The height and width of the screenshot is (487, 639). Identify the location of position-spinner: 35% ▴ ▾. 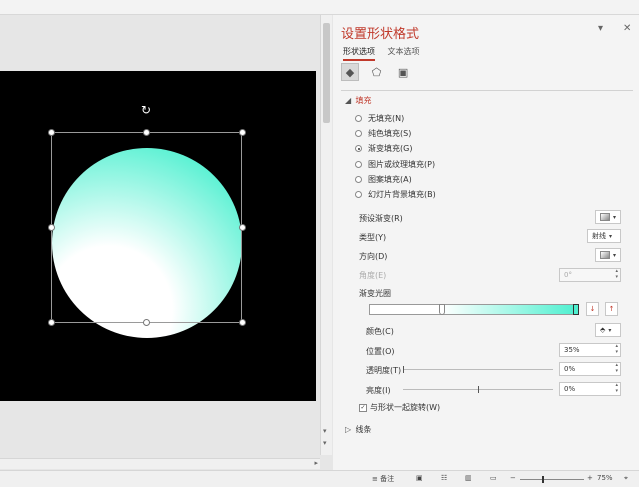
(590, 350).